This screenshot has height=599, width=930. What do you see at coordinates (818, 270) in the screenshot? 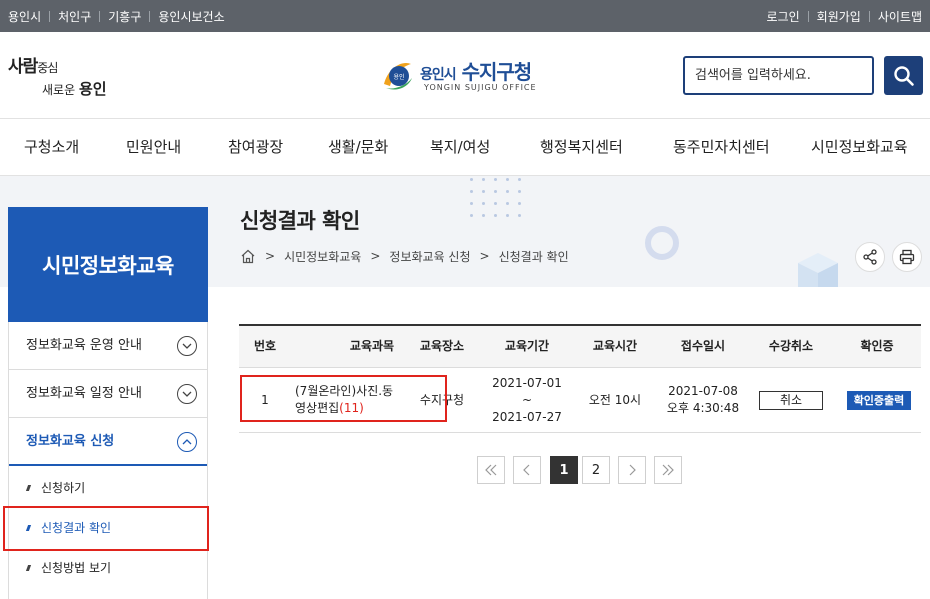
I see `decorative-cube` at bounding box center [818, 270].